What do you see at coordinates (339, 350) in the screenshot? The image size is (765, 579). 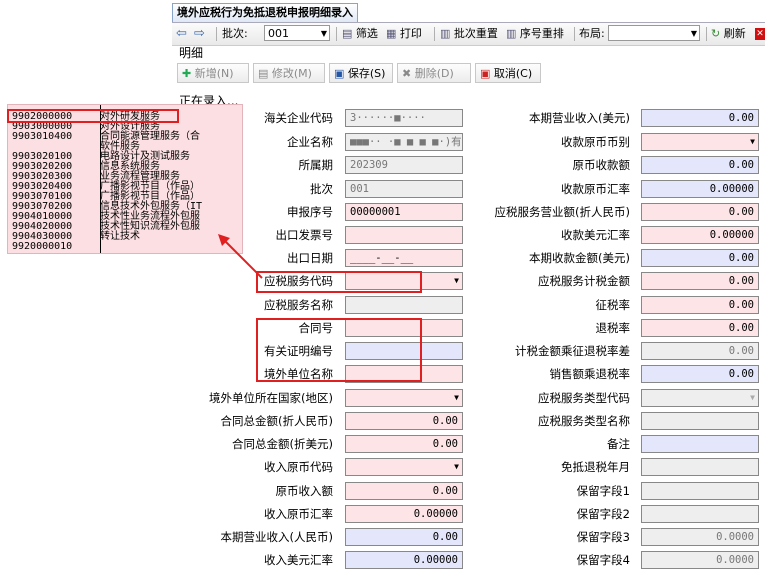 I see `highlight-contract-fields` at bounding box center [339, 350].